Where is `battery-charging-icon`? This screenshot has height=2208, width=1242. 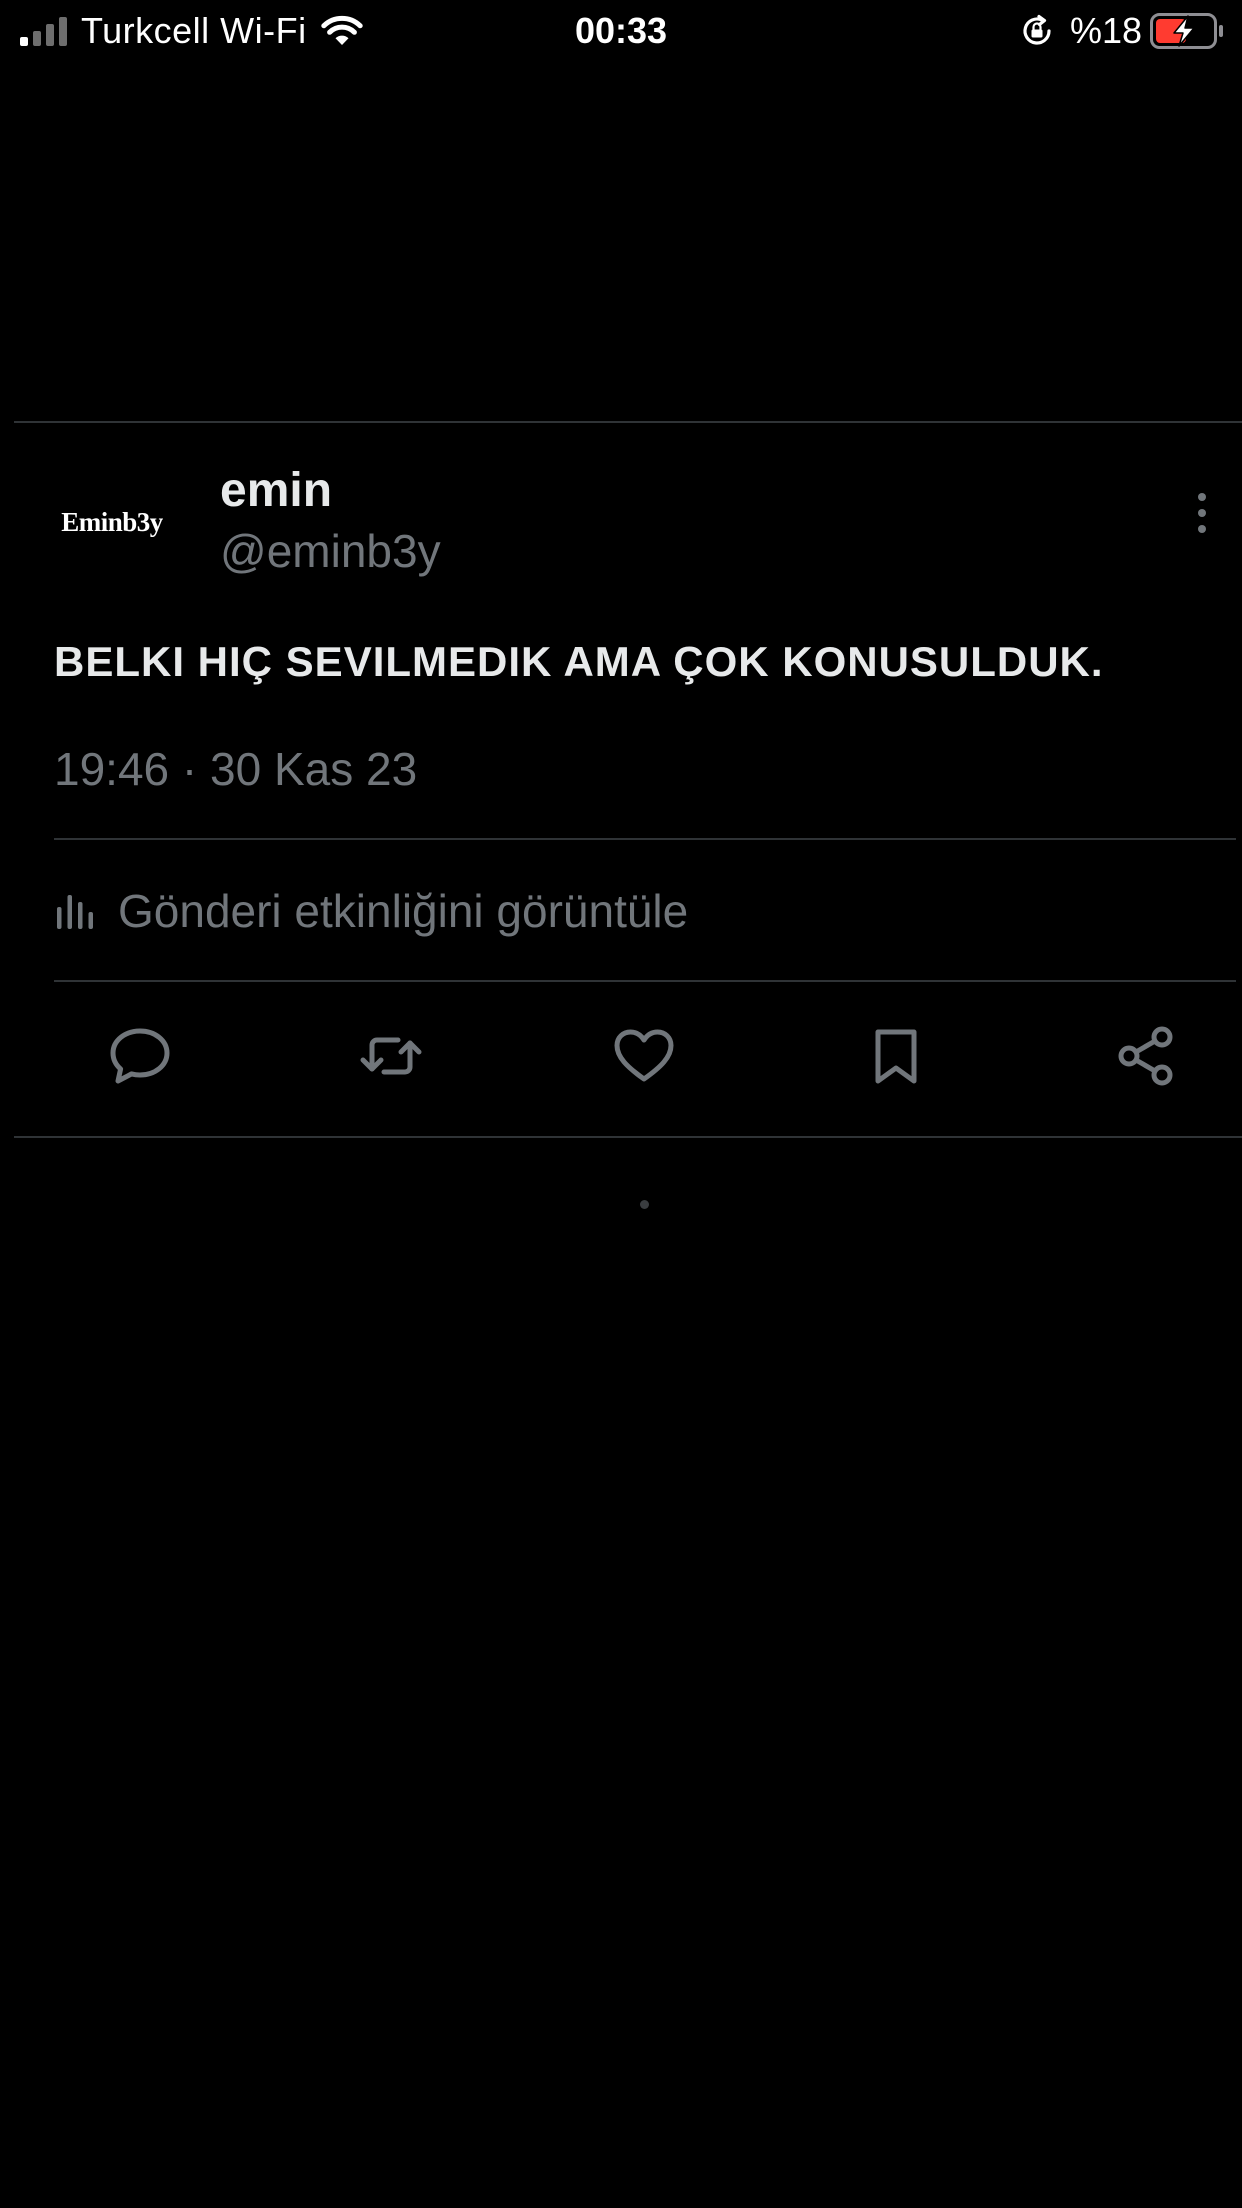
battery-charging-icon is located at coordinates (1186, 31).